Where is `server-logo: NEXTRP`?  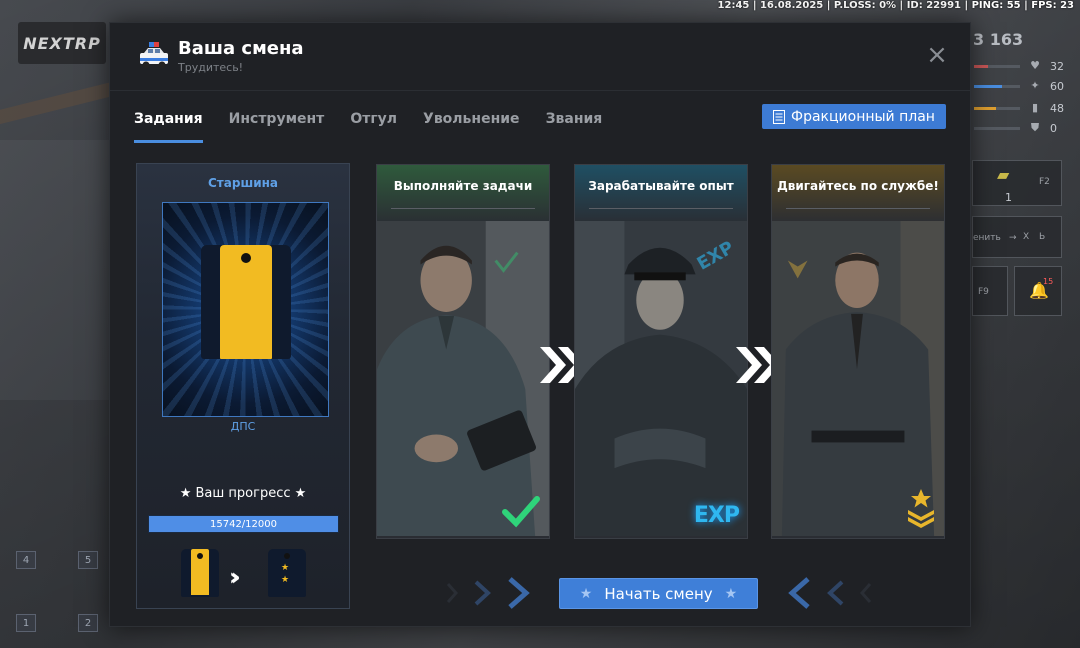
server-logo: NEXTRP is located at coordinates (62, 43).